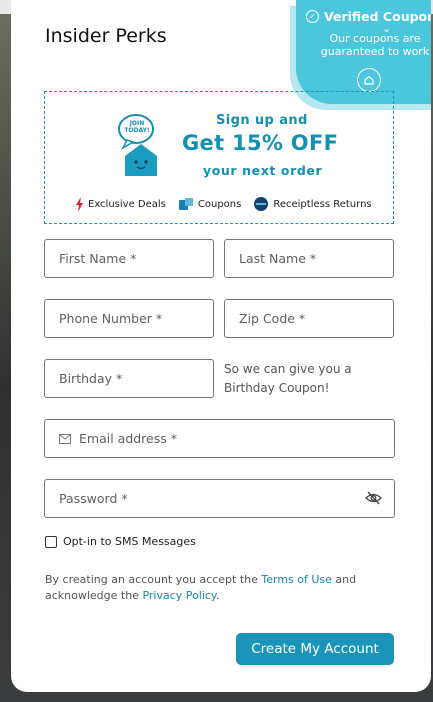  I want to click on perk-exclusive-deals: Exclusive Deals, so click(120, 204).